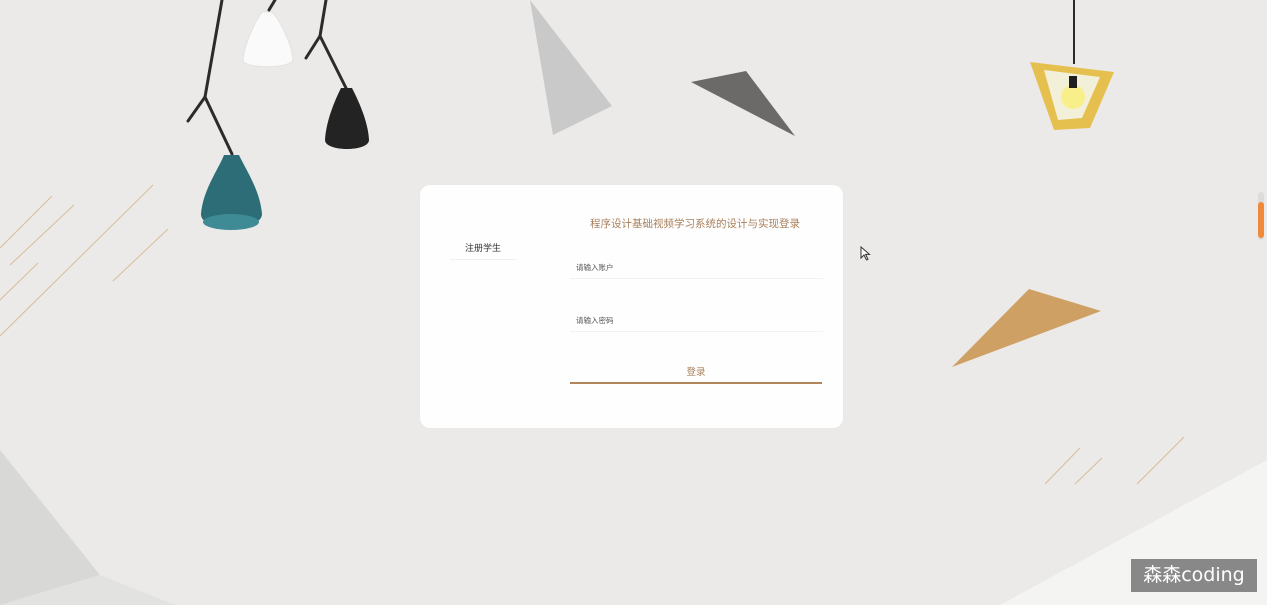  I want to click on lamp-shade-black, so click(347, 118).